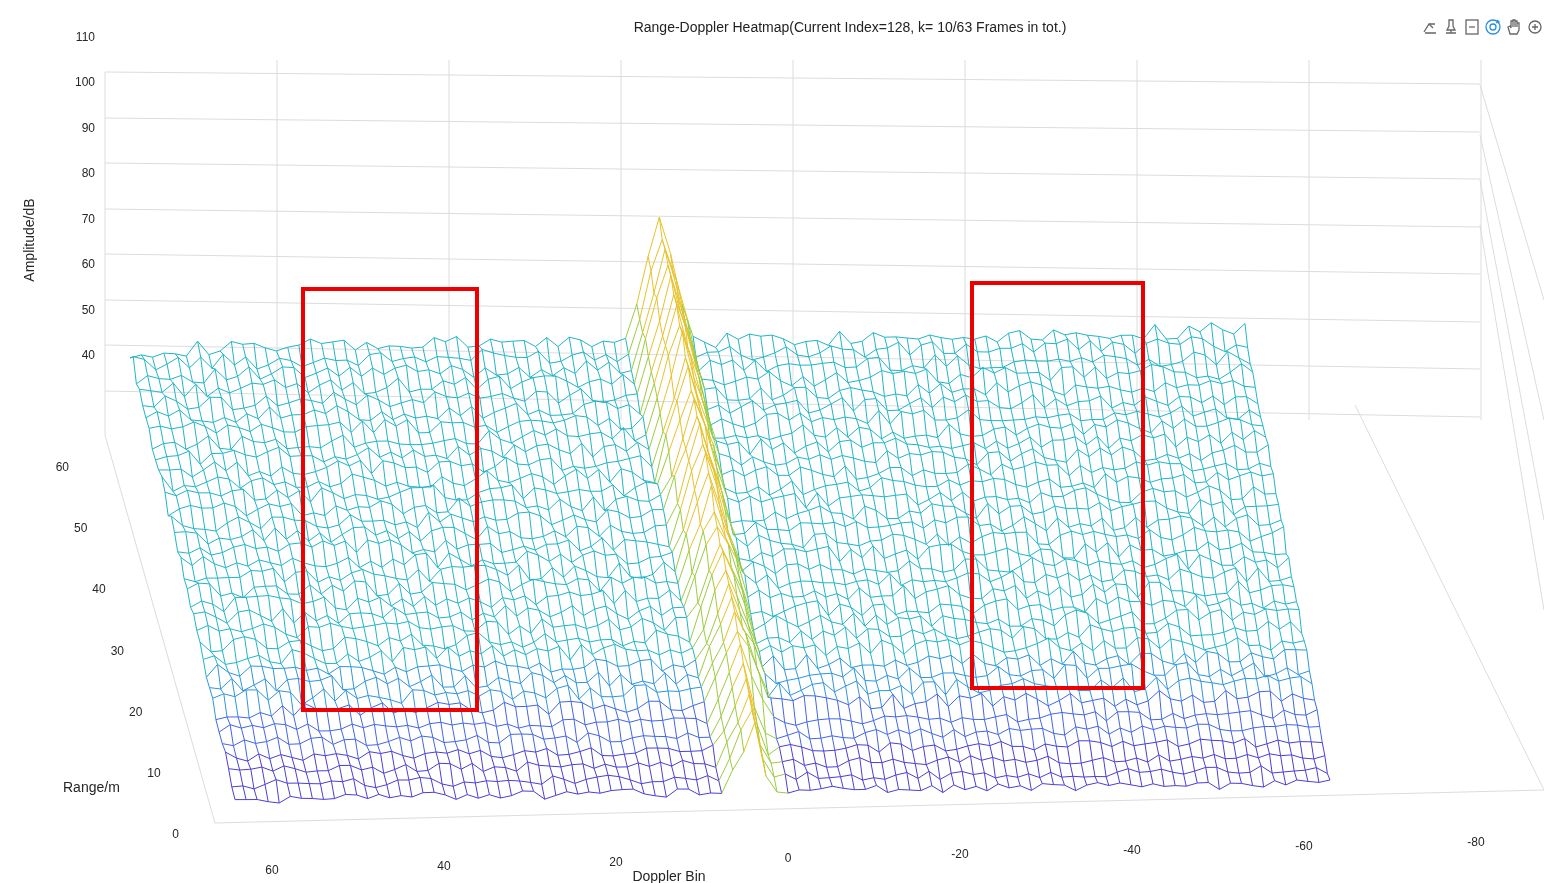 Image resolution: width=1544 pixels, height=883 pixels. What do you see at coordinates (117, 650) in the screenshot?
I see `tick-label: 30` at bounding box center [117, 650].